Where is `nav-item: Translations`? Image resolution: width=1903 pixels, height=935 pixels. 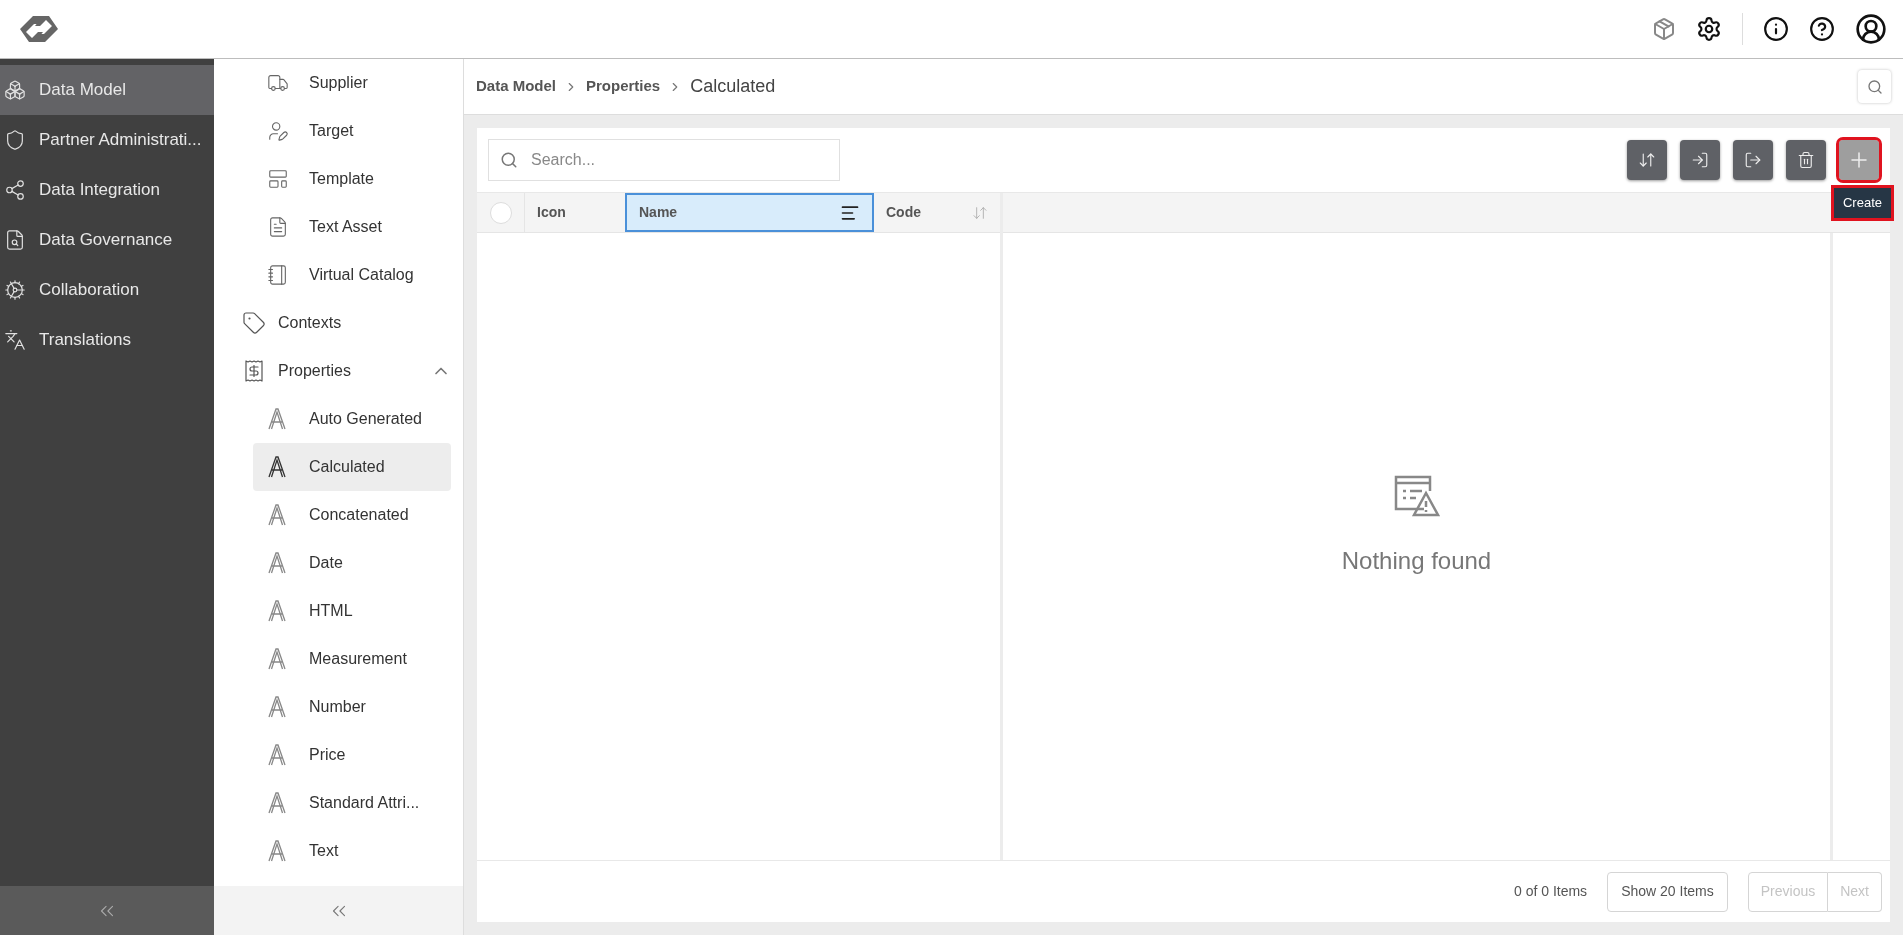
nav-item: Translations is located at coordinates (107, 340).